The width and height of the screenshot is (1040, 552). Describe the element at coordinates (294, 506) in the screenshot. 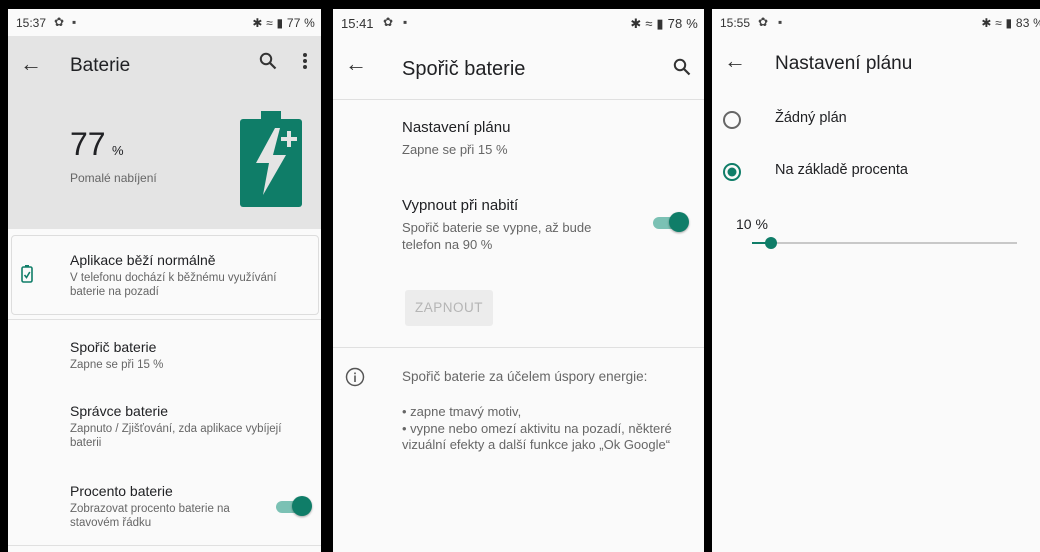

I see `battery-percentage-toggle` at that location.